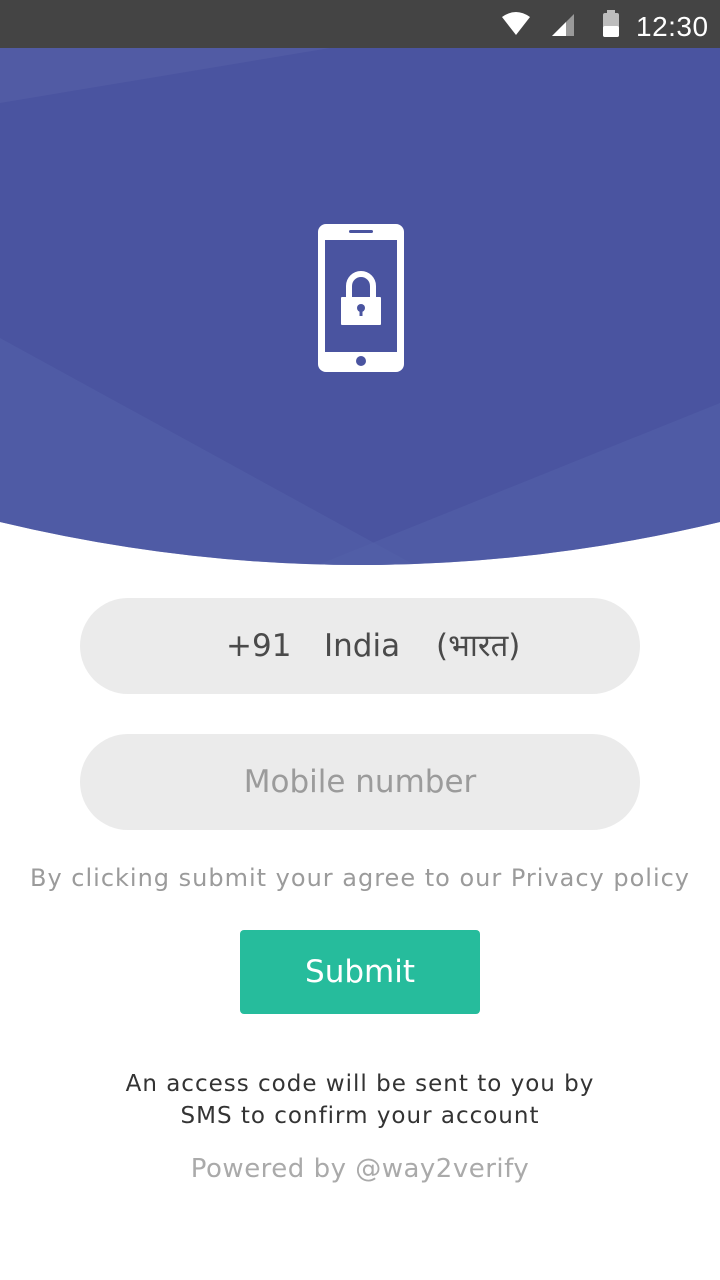  What do you see at coordinates (611, 23) in the screenshot?
I see `battery-icon` at bounding box center [611, 23].